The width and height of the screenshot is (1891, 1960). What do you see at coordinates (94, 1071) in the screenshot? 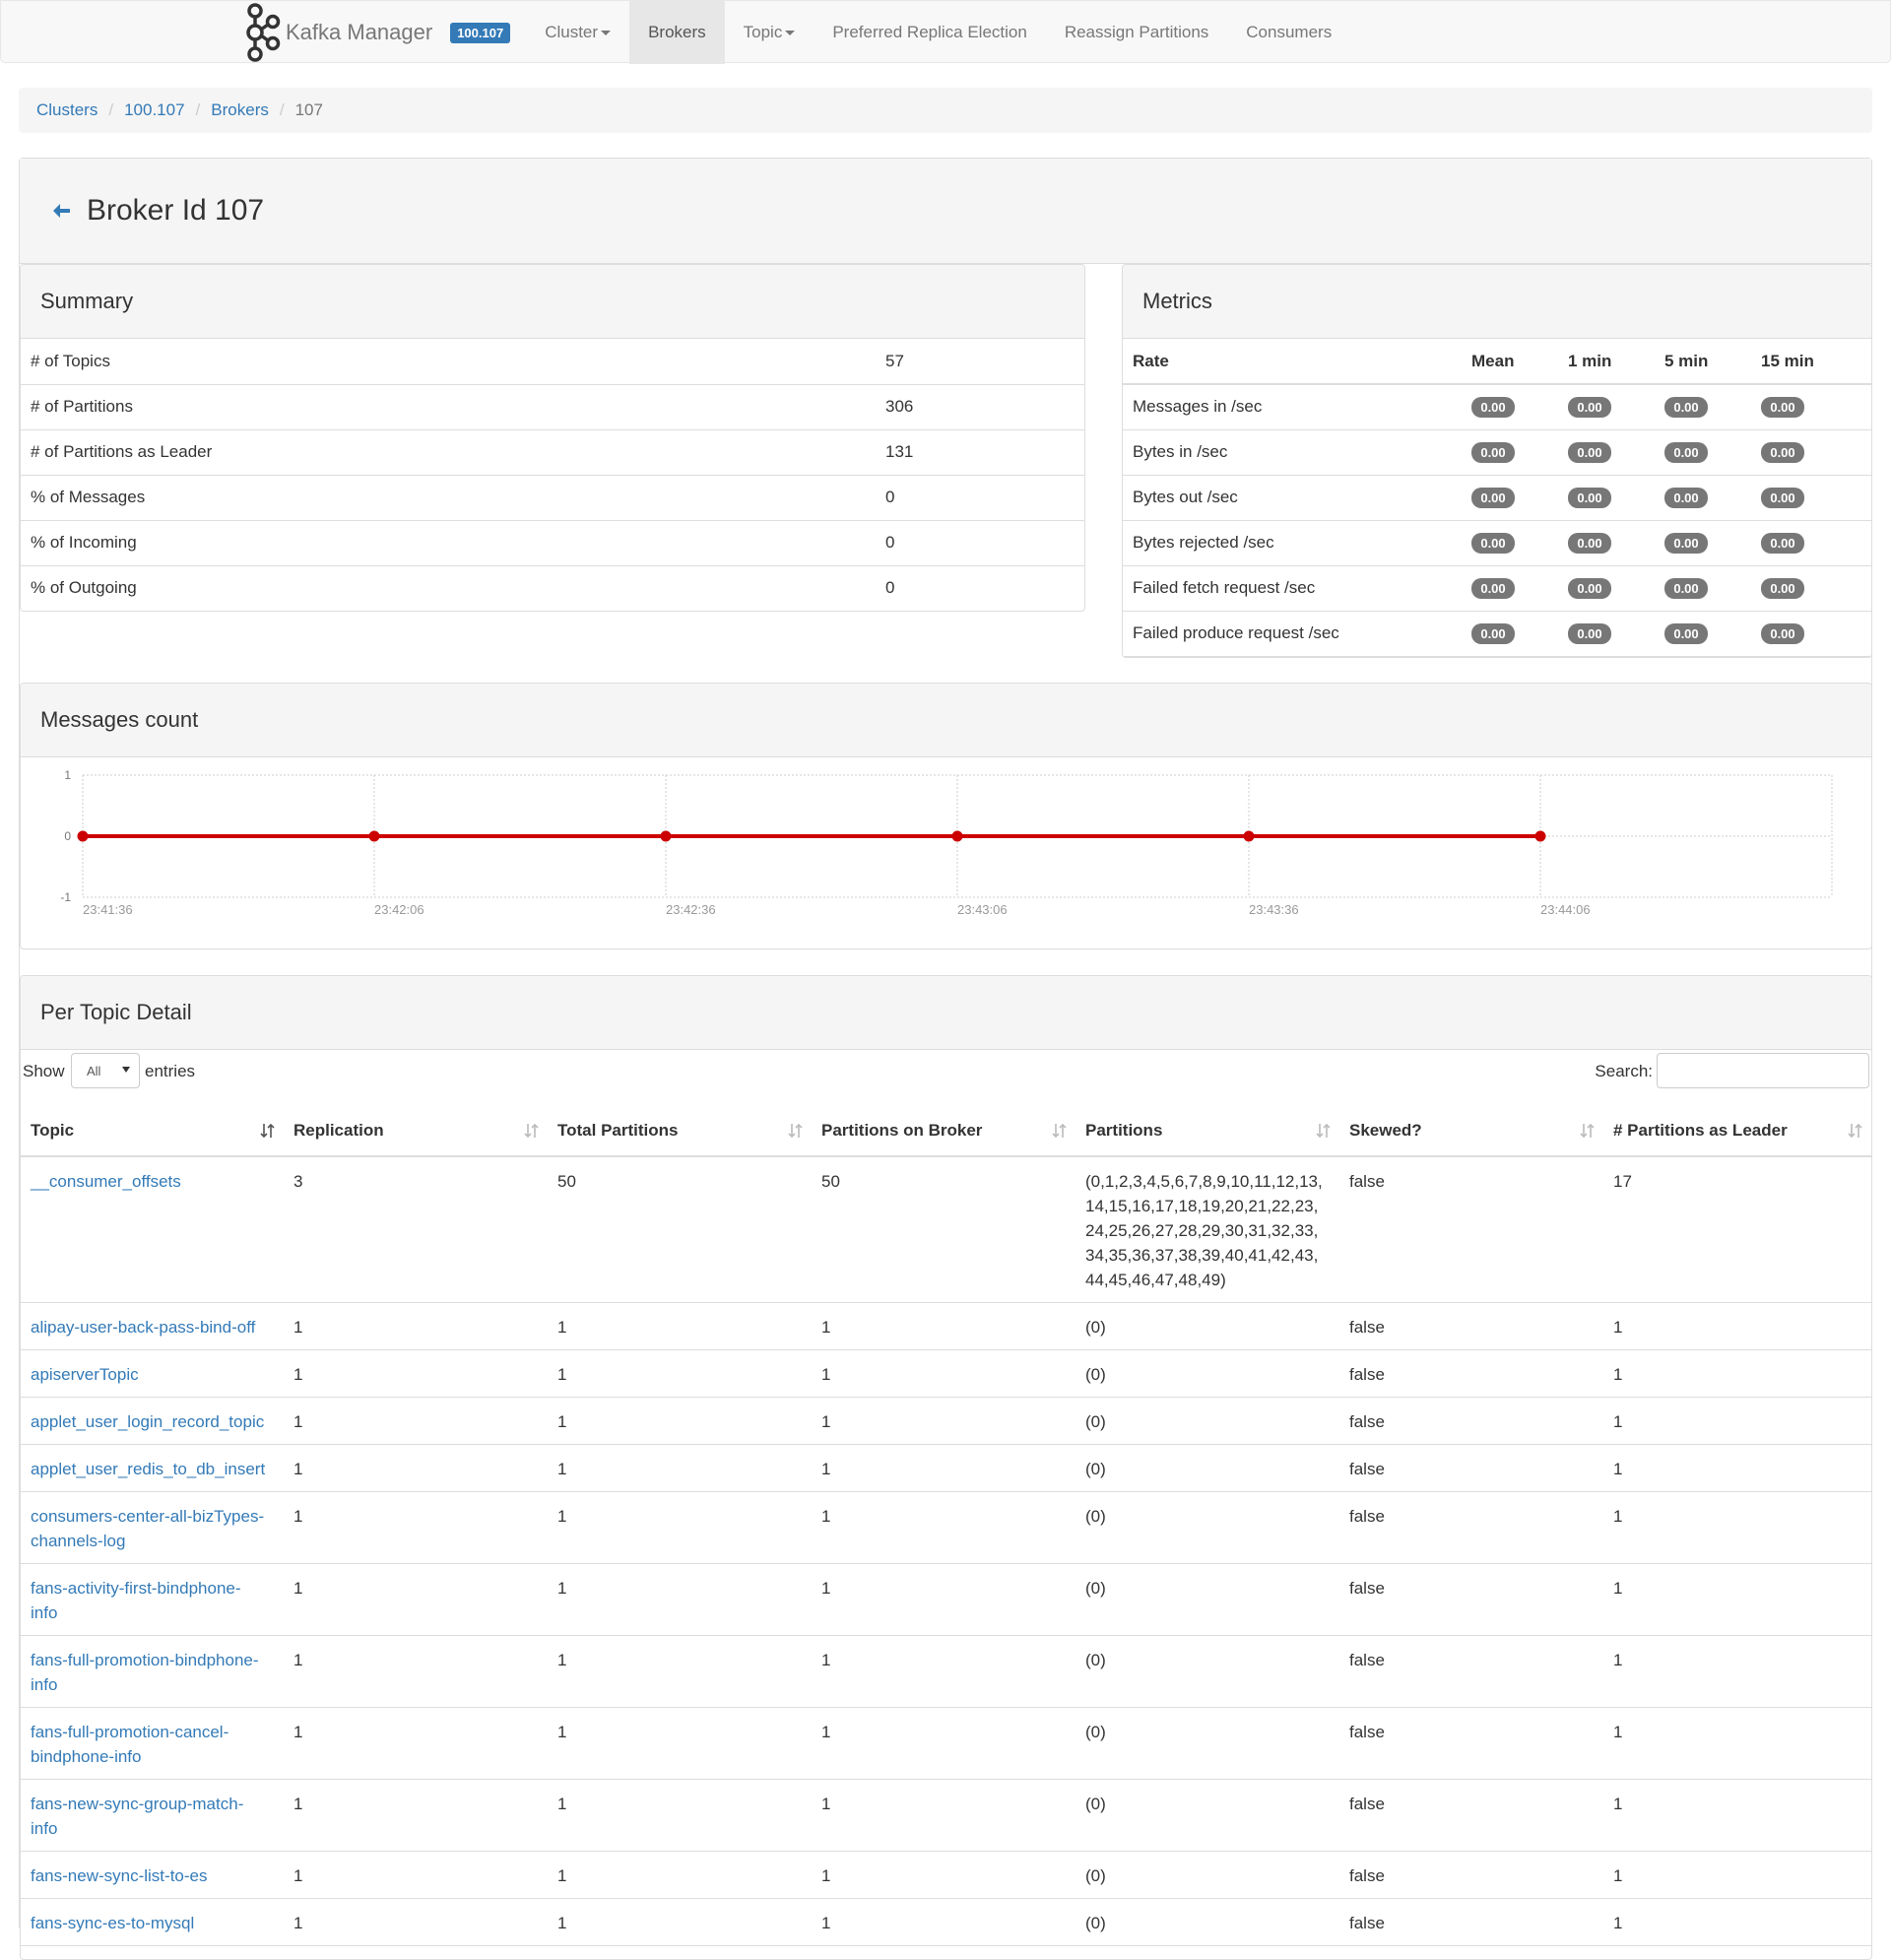
I see `entries-select-value: All` at bounding box center [94, 1071].